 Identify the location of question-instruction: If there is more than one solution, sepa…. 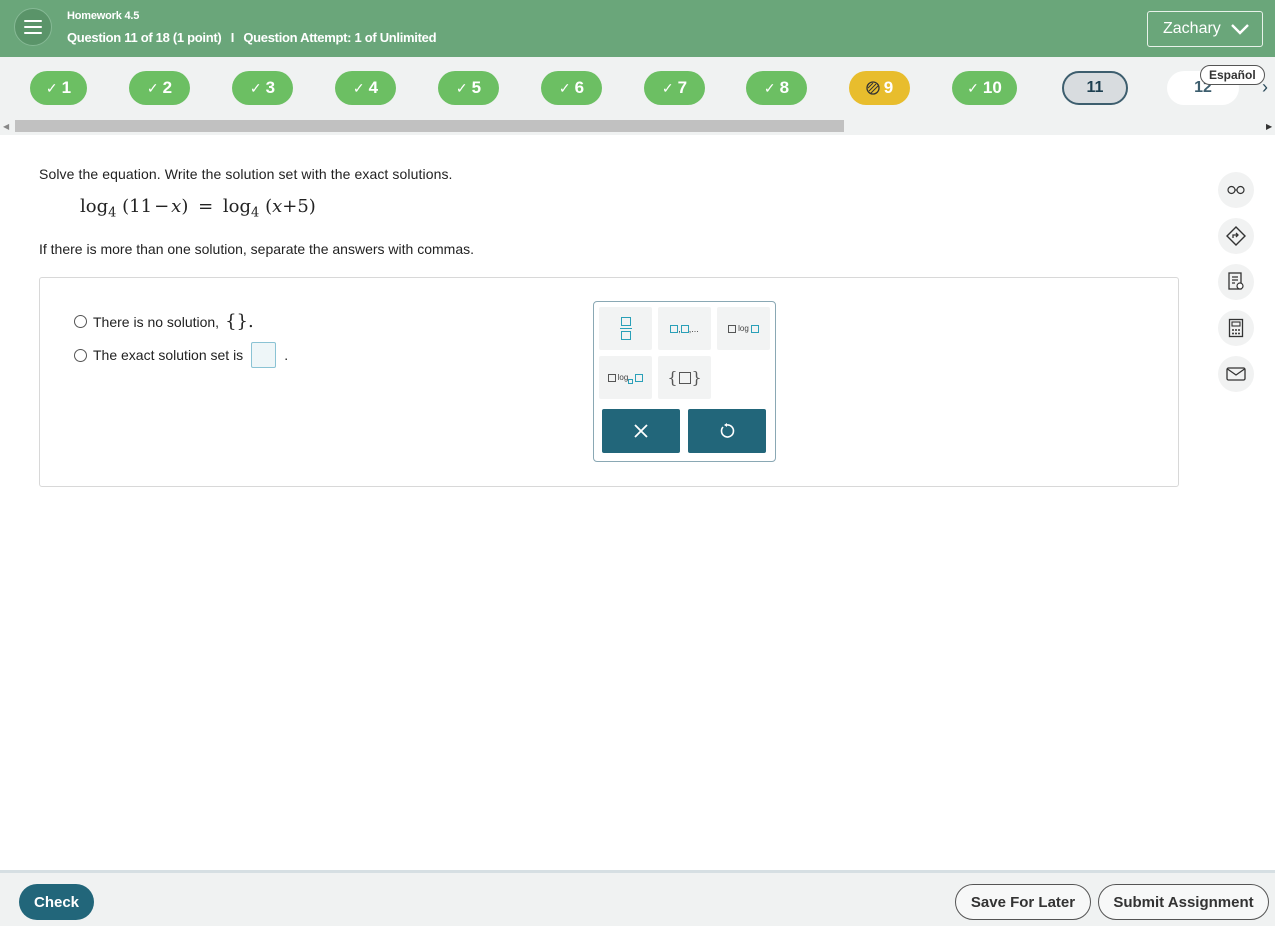
(256, 249).